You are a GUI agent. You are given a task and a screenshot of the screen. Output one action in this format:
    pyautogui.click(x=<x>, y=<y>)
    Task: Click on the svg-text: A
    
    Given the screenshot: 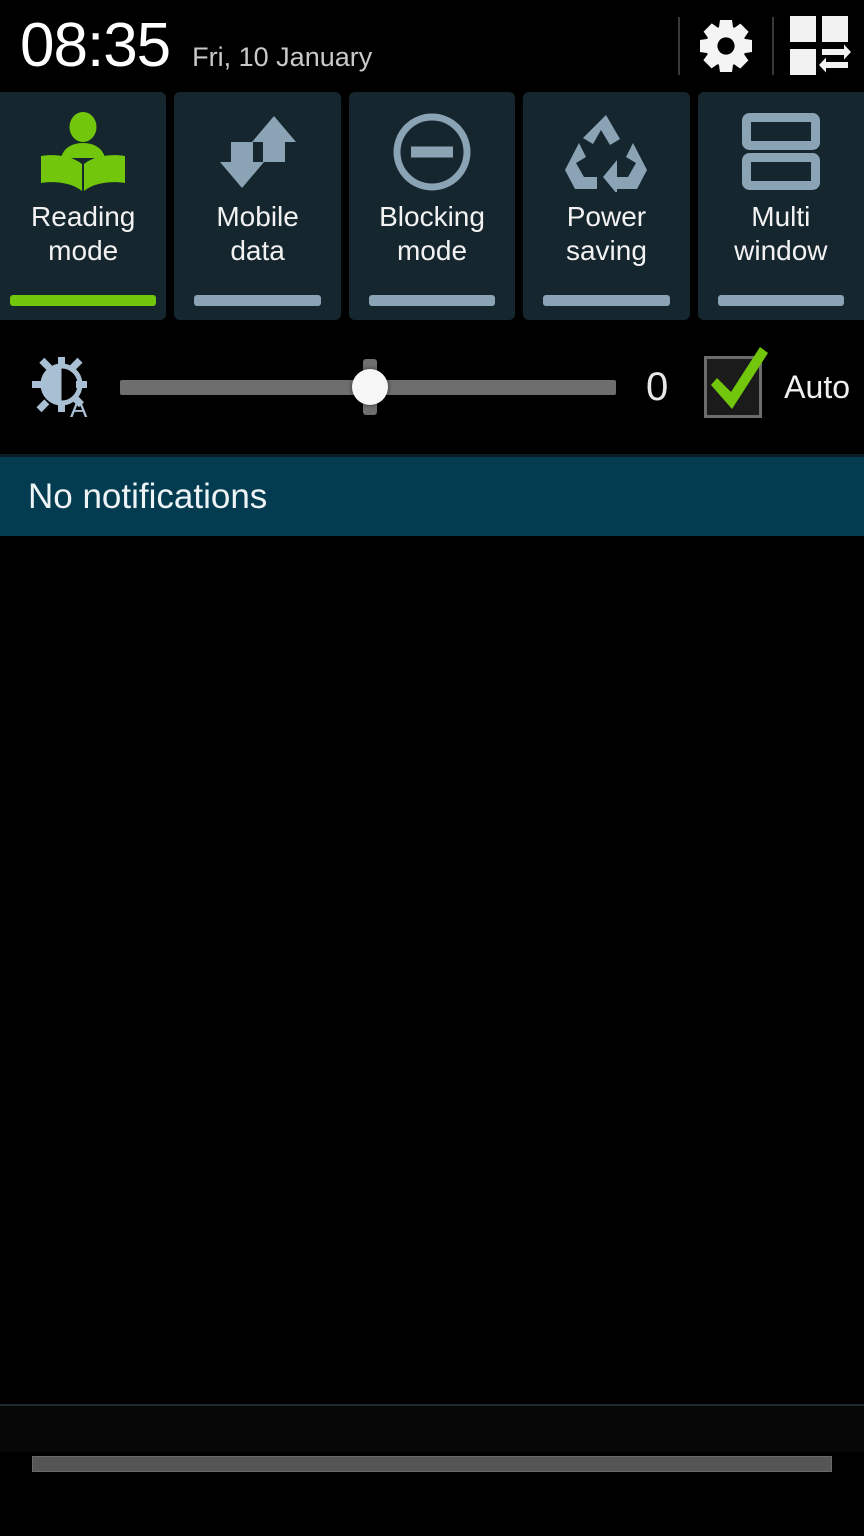 What is the action you would take?
    pyautogui.click(x=79, y=406)
    